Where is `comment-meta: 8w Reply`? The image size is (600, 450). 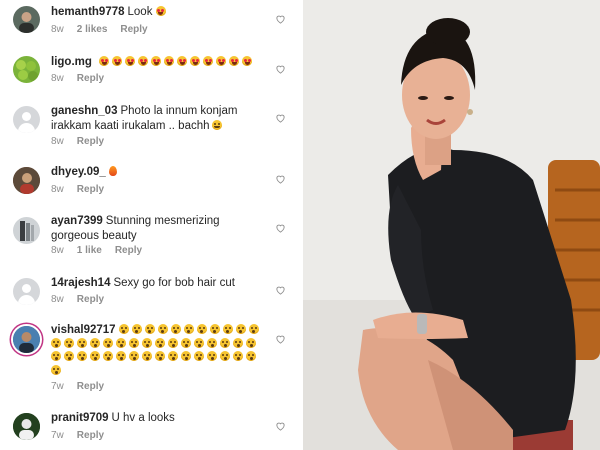
comment-meta: 8w Reply is located at coordinates (84, 299).